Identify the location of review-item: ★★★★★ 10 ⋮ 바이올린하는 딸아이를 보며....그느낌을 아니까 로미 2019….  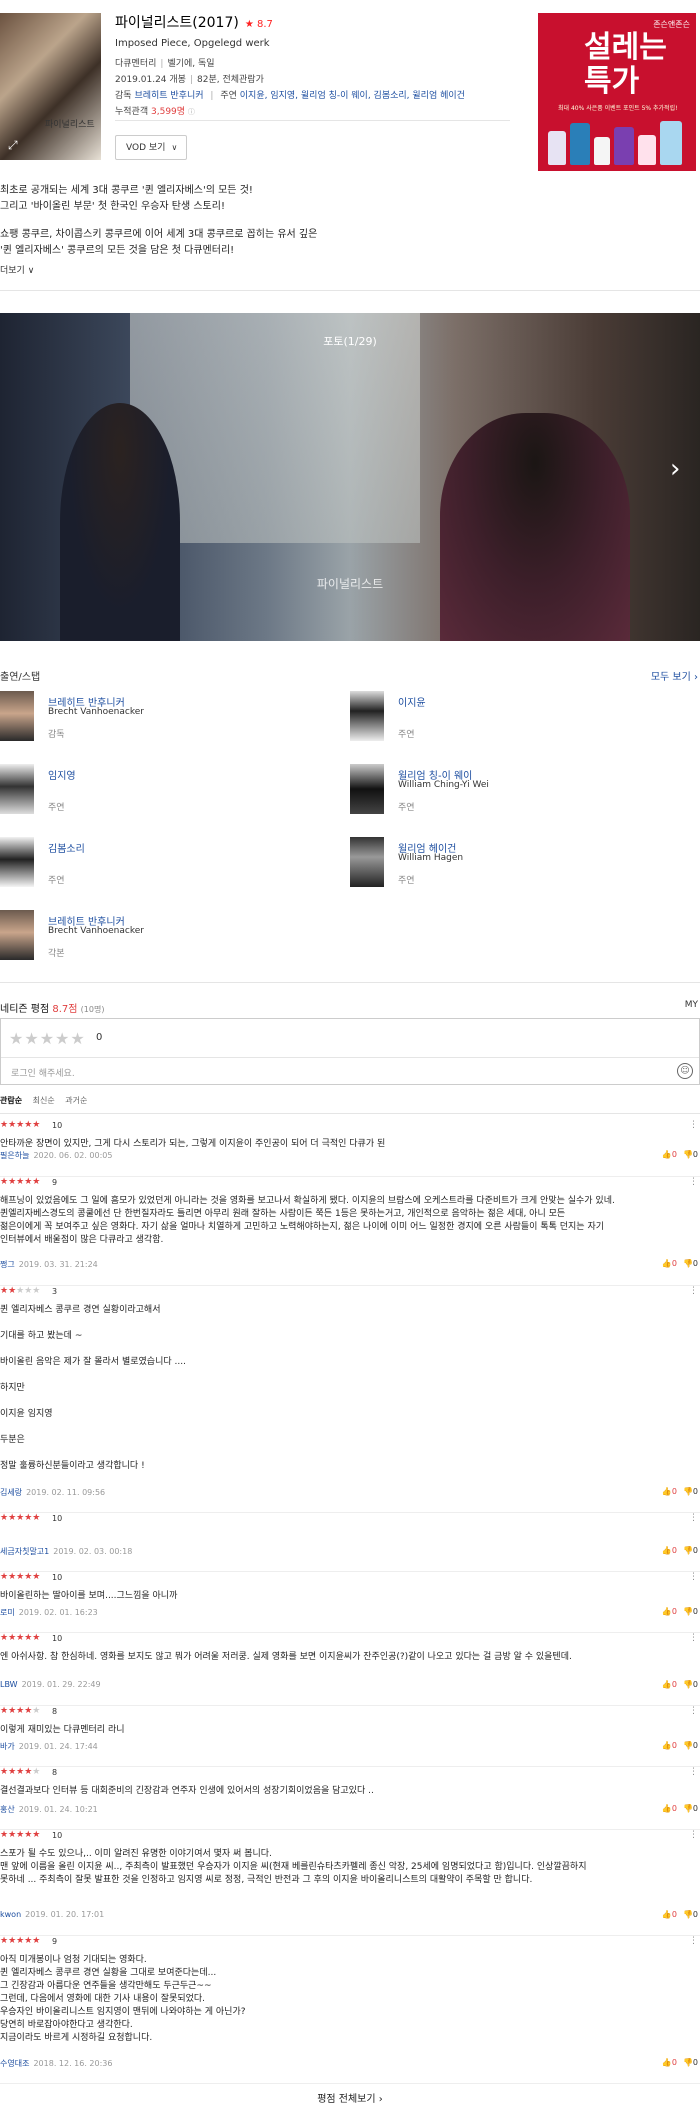
(350, 1602).